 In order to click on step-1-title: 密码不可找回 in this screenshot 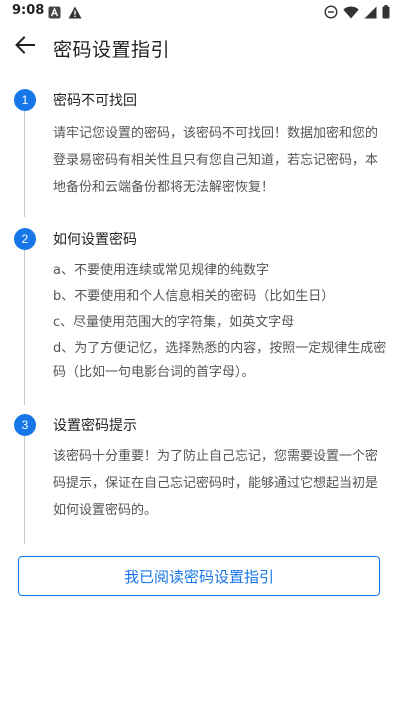, I will do `click(95, 101)`.